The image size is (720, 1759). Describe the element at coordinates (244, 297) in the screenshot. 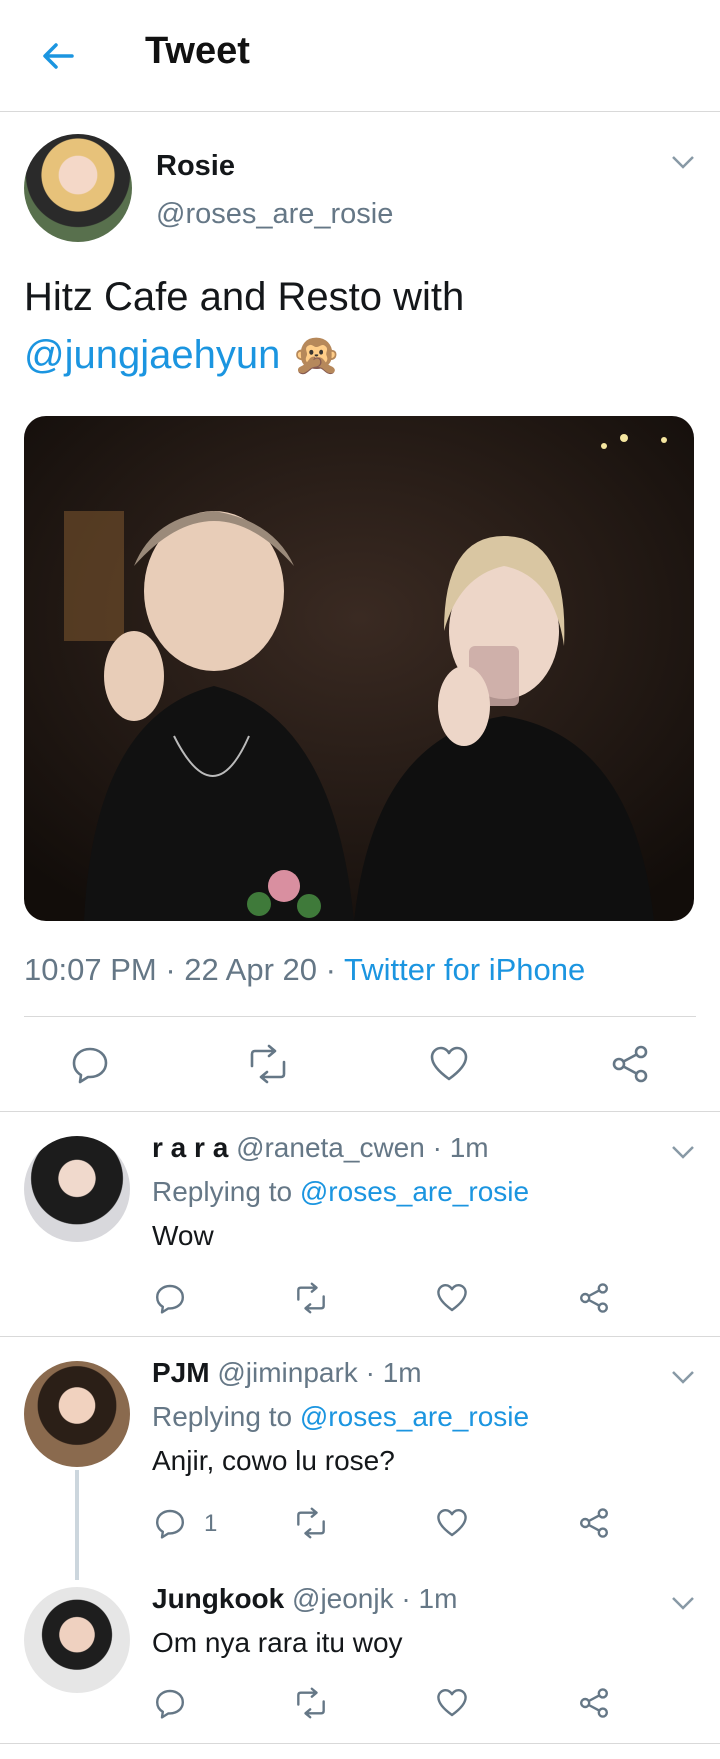

I see `tweet-text-plain: Hitz Cafe and Resto with` at that location.